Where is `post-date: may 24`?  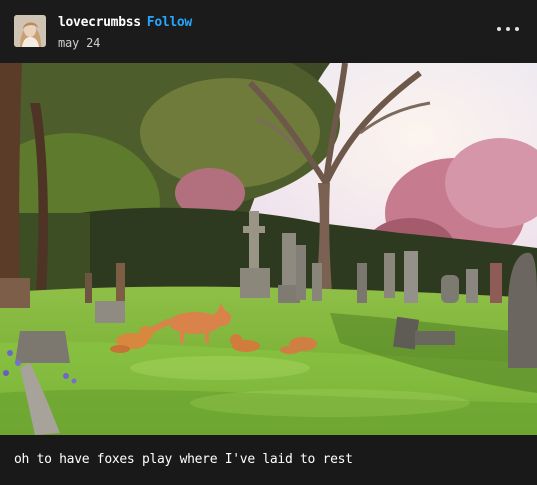
post-date: may 24 is located at coordinates (79, 43).